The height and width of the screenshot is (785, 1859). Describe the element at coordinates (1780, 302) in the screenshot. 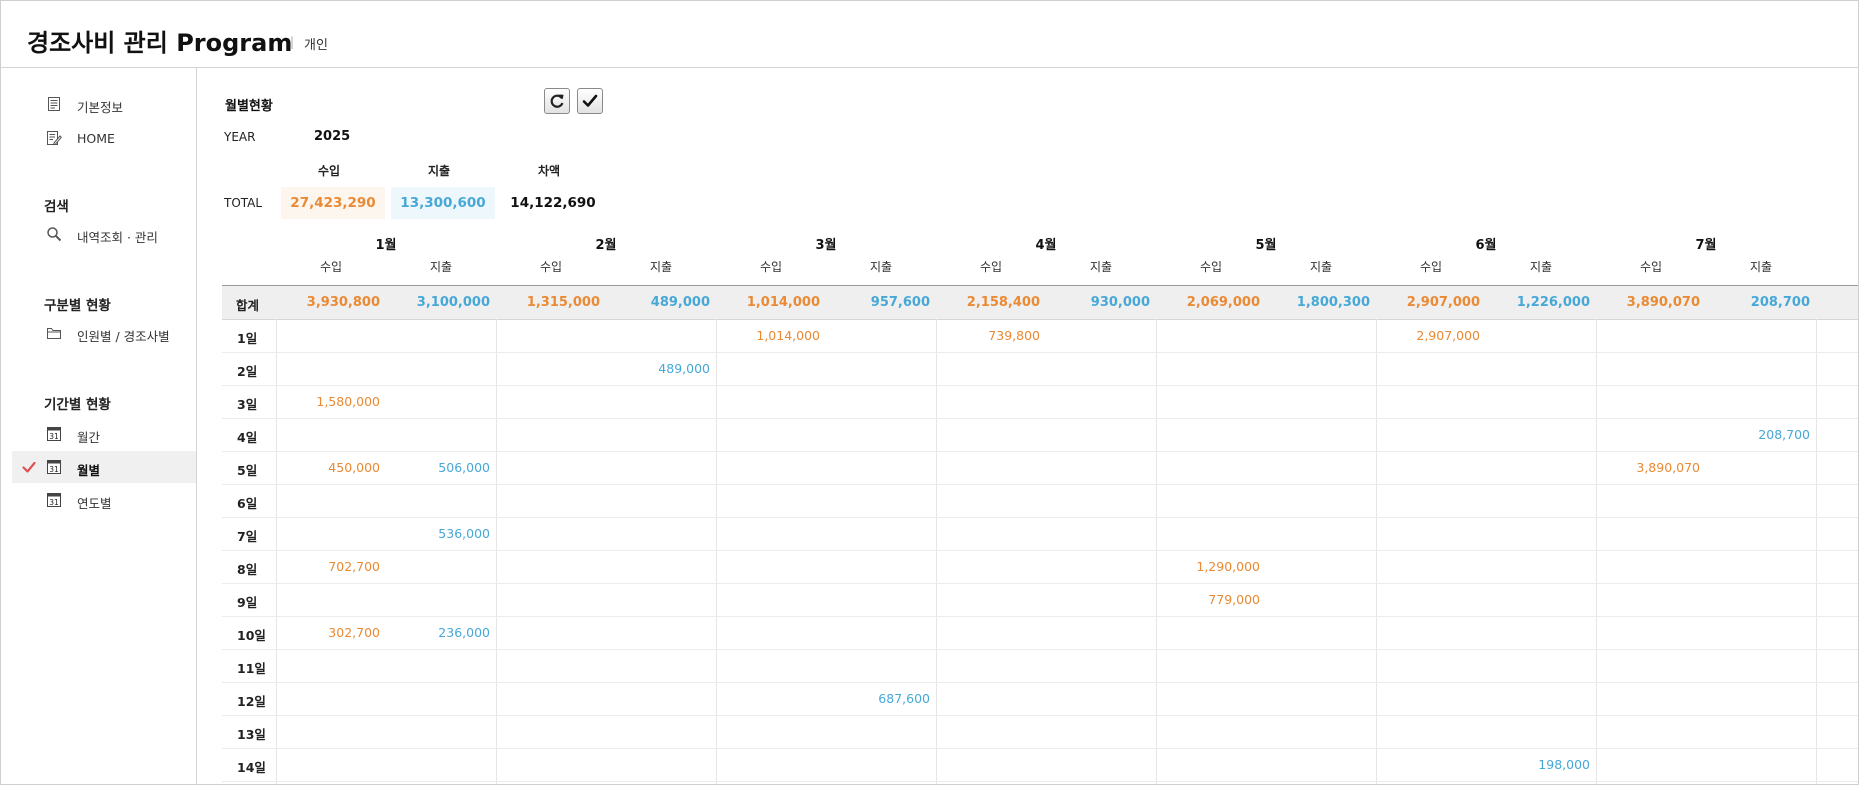

I see `month-expense-total: 208,700` at that location.